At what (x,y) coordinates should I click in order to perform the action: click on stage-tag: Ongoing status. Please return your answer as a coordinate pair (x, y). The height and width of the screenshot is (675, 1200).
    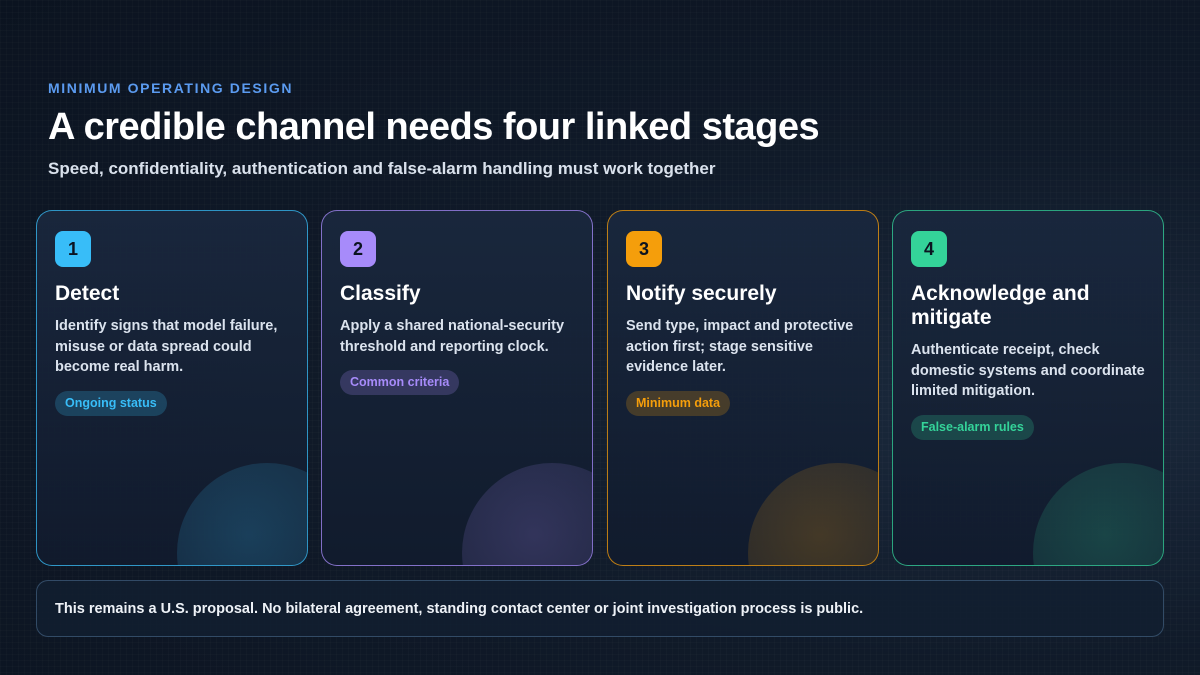
    Looking at the image, I should click on (111, 403).